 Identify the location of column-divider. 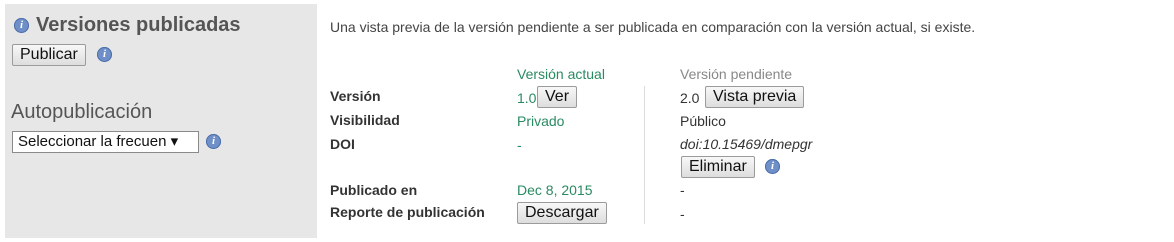
(644, 155).